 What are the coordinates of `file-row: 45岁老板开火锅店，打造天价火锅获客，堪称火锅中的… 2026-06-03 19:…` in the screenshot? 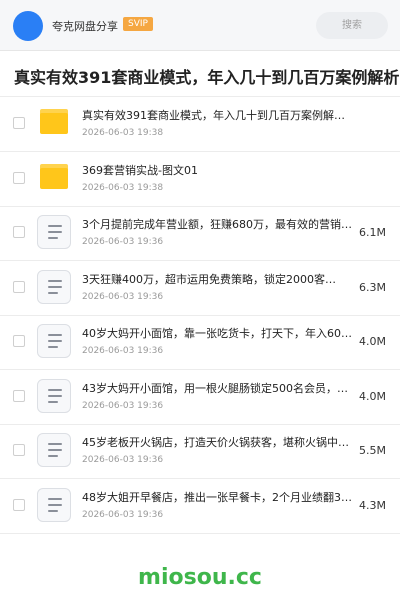 It's located at (200, 451).